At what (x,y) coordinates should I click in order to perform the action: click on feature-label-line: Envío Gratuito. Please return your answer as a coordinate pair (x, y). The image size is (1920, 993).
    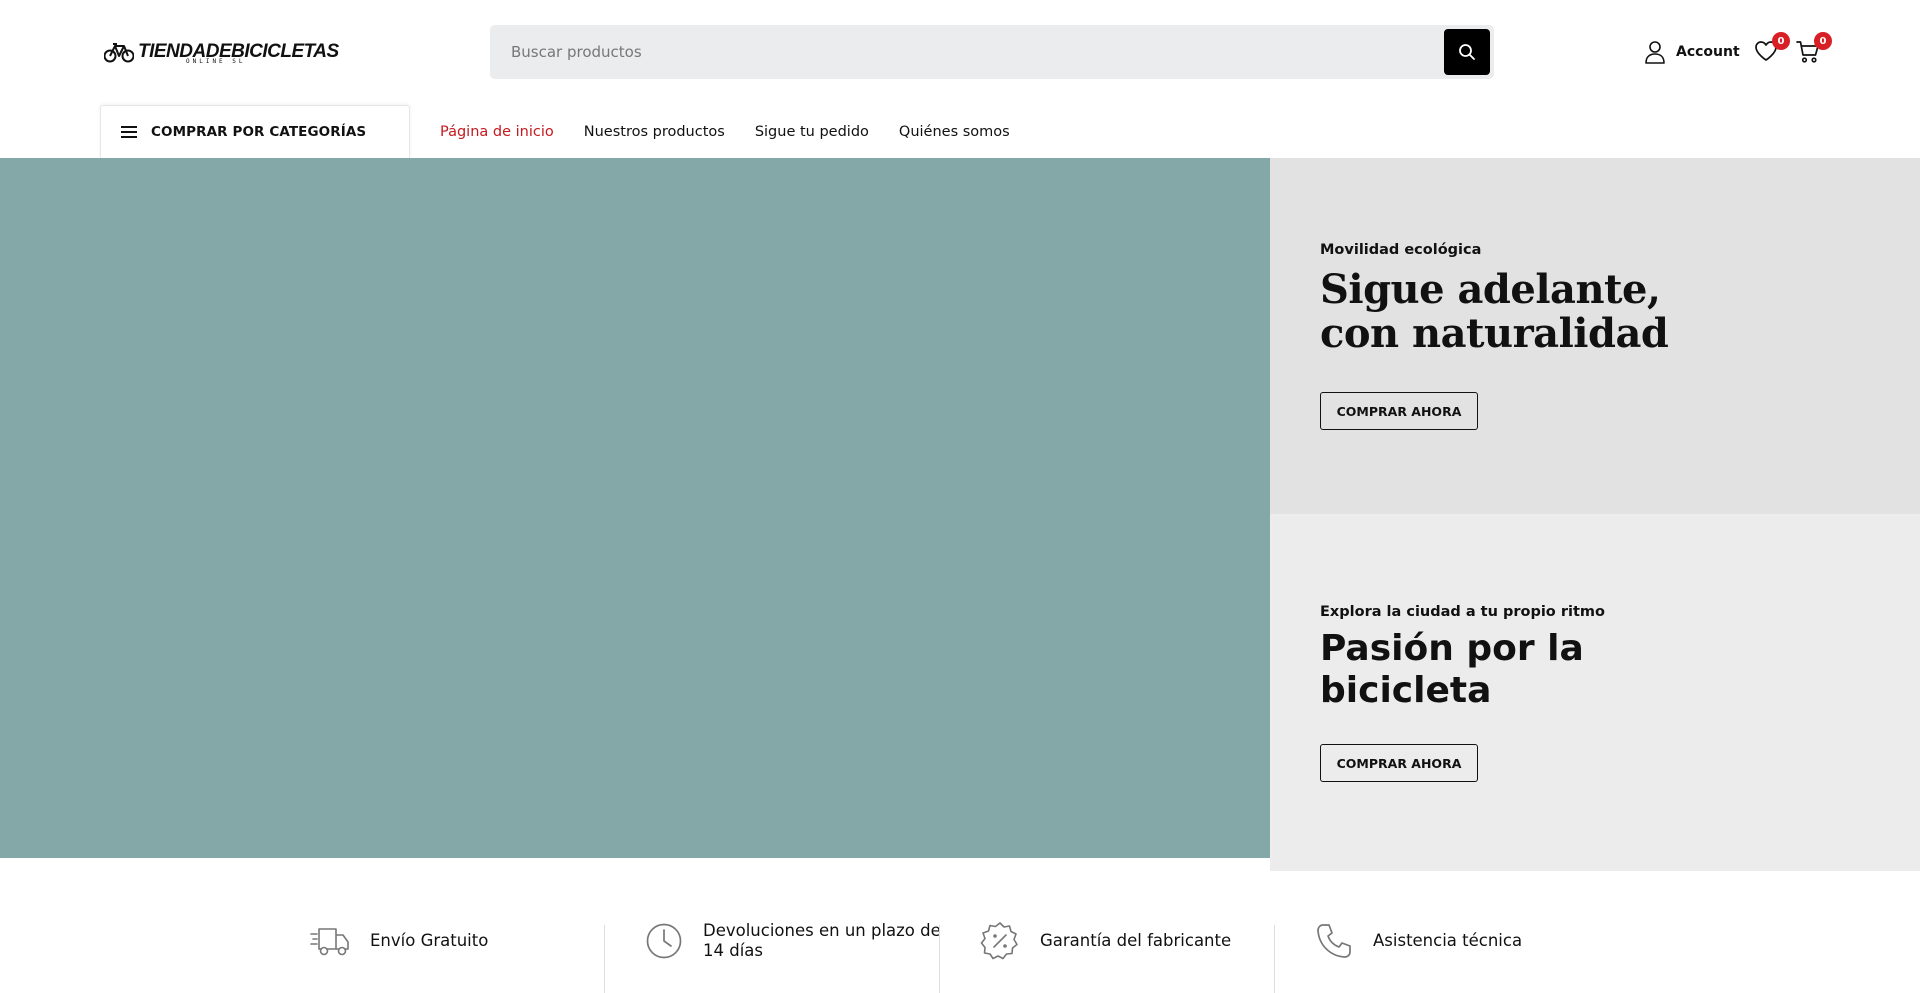
    Looking at the image, I should click on (429, 940).